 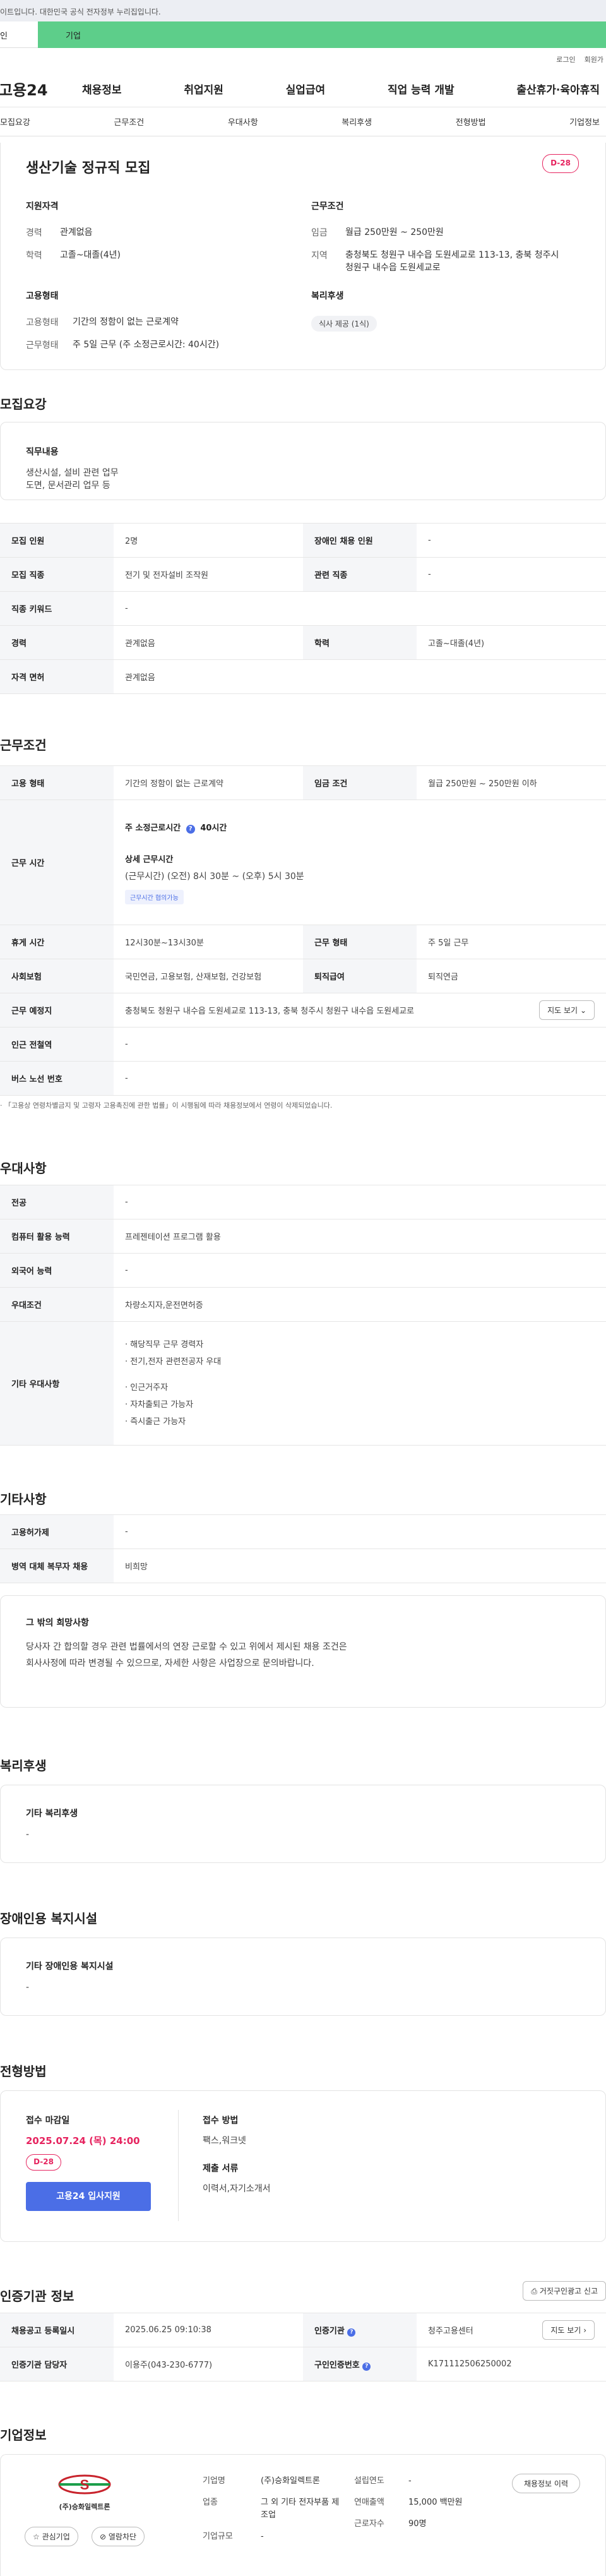 What do you see at coordinates (511, 642) in the screenshot?
I see `table-cell: 고졸~대졸(4년)` at bounding box center [511, 642].